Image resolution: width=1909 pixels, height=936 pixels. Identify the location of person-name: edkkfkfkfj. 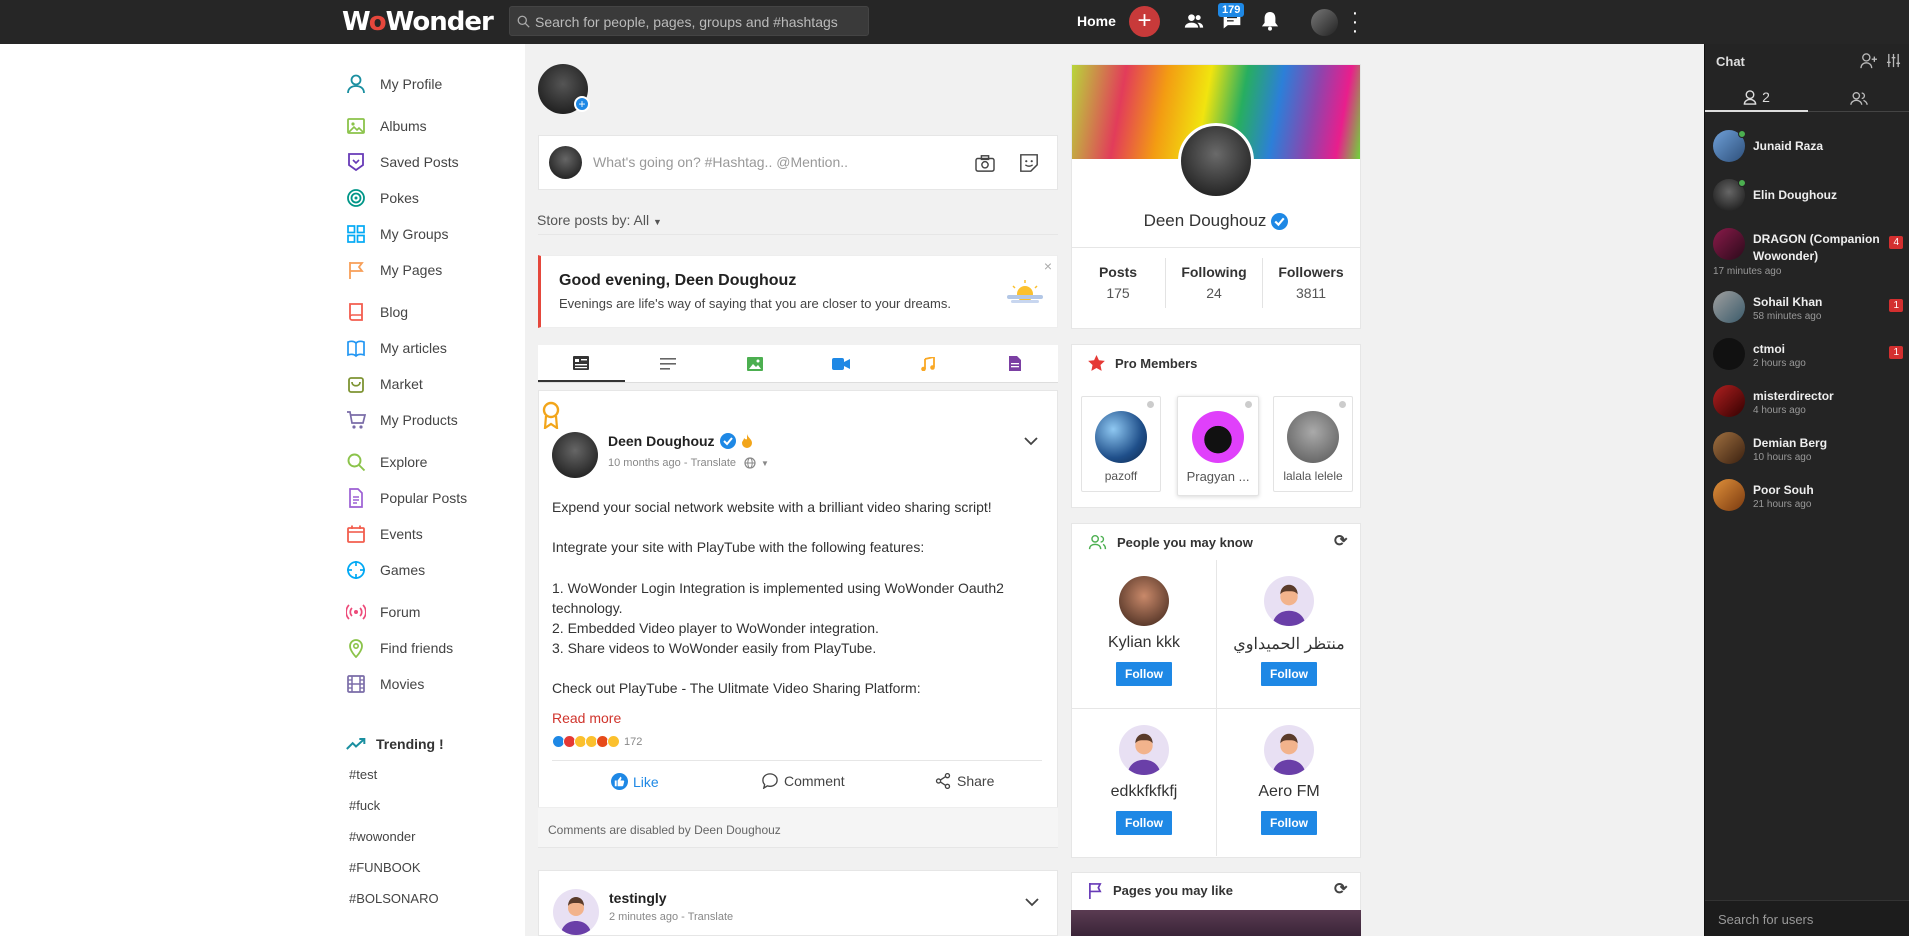
(1144, 794).